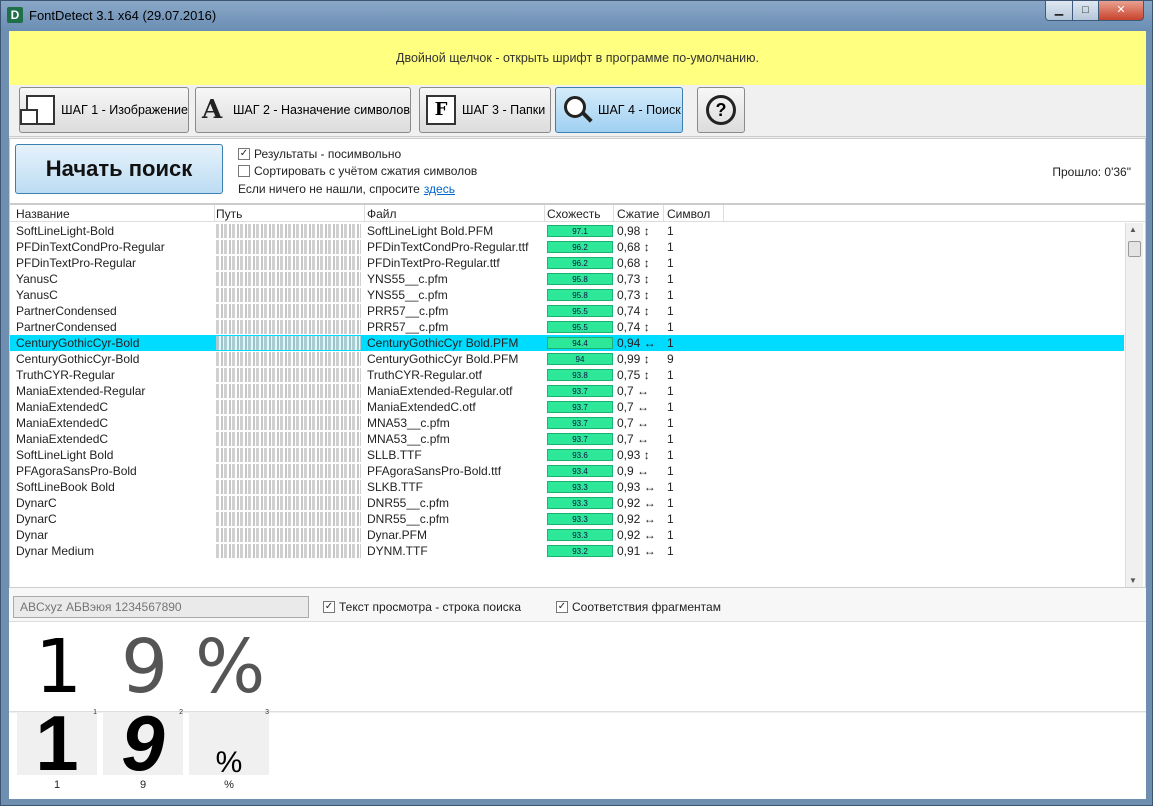  Describe the element at coordinates (366, 171) in the screenshot. I see `option-sort-compress-label: Сортировать с учётом сжатия символов` at that location.